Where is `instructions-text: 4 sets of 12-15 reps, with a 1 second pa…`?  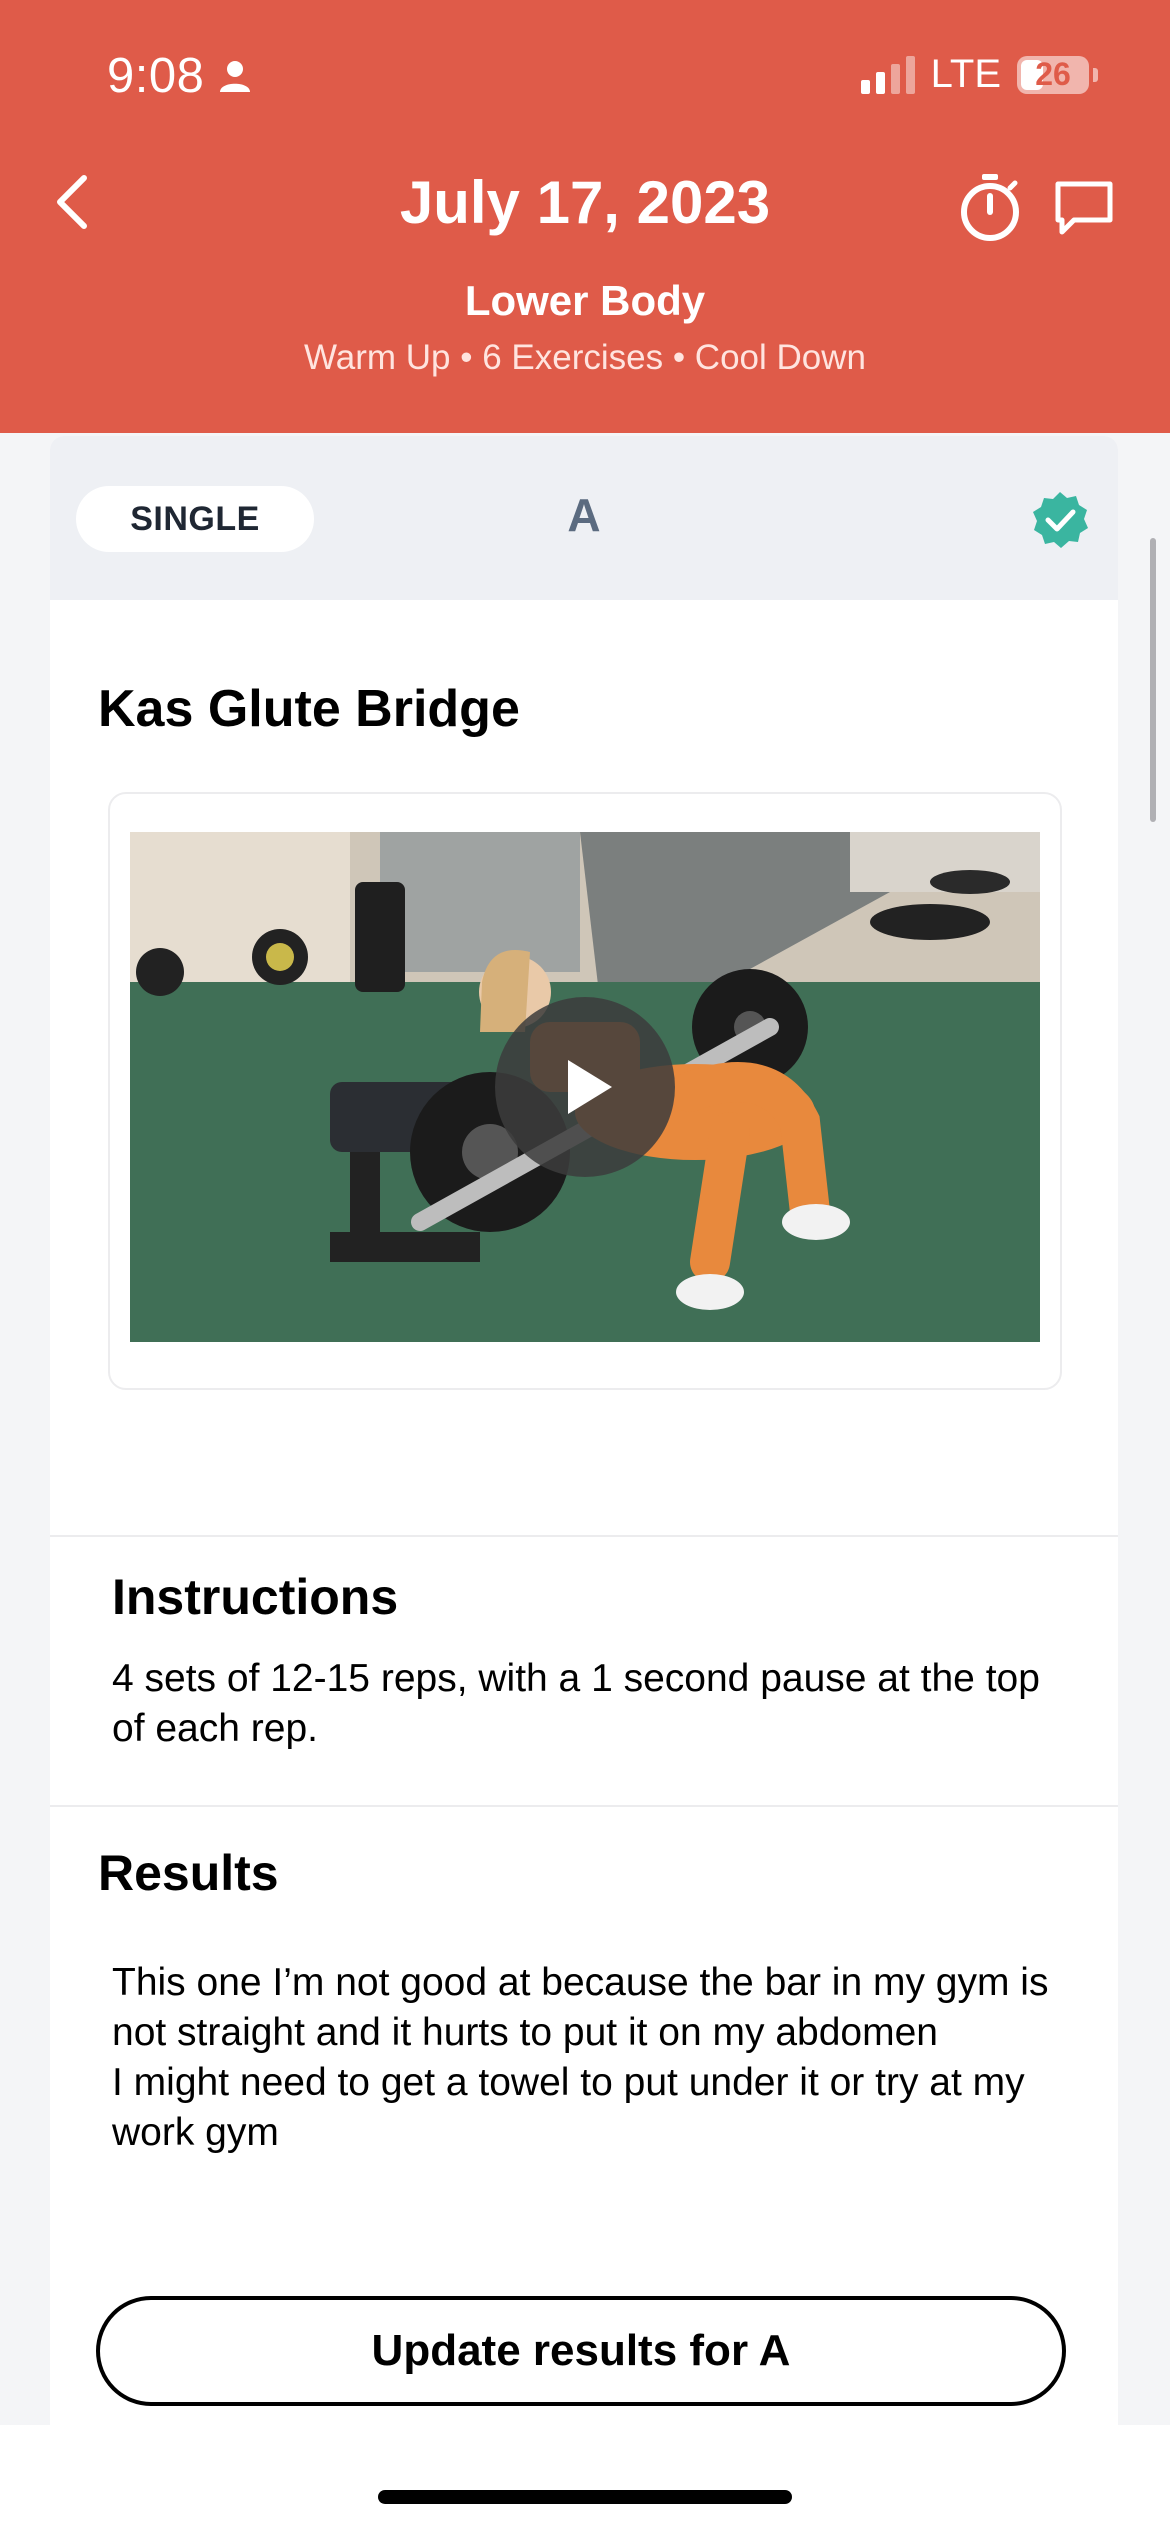
instructions-text: 4 sets of 12-15 reps, with a 1 second pa… is located at coordinates (576, 1703).